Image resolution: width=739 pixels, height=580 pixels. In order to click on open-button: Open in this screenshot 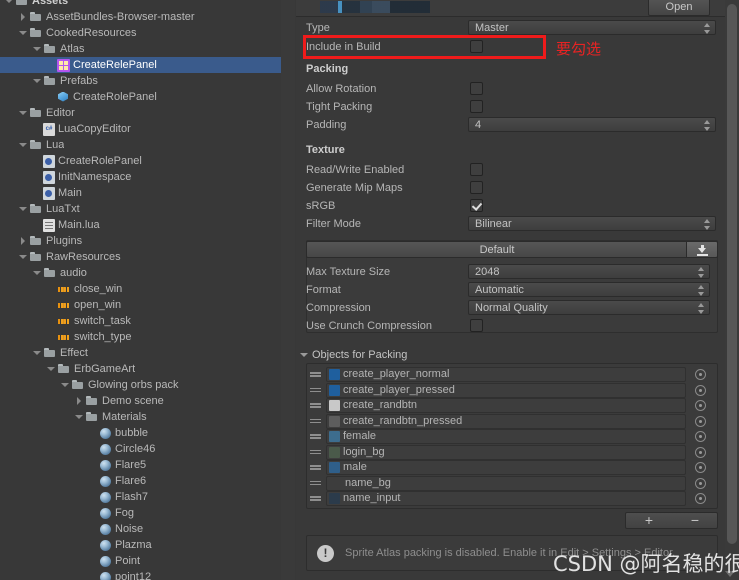, I will do `click(679, 8)`.